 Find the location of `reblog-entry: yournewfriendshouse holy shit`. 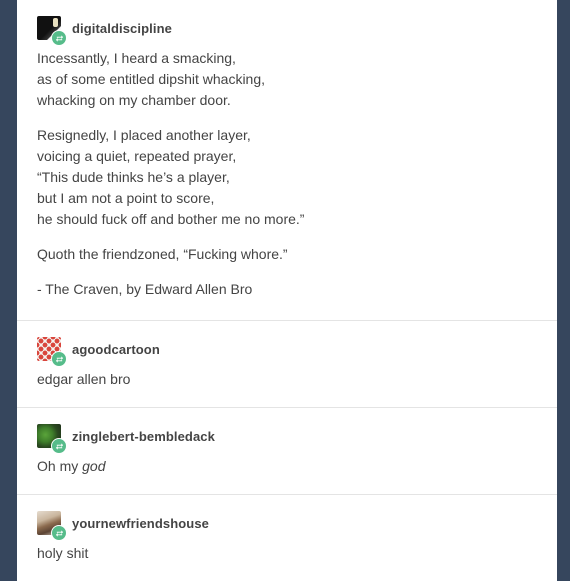

reblog-entry: yournewfriendshouse holy shit is located at coordinates (287, 537).